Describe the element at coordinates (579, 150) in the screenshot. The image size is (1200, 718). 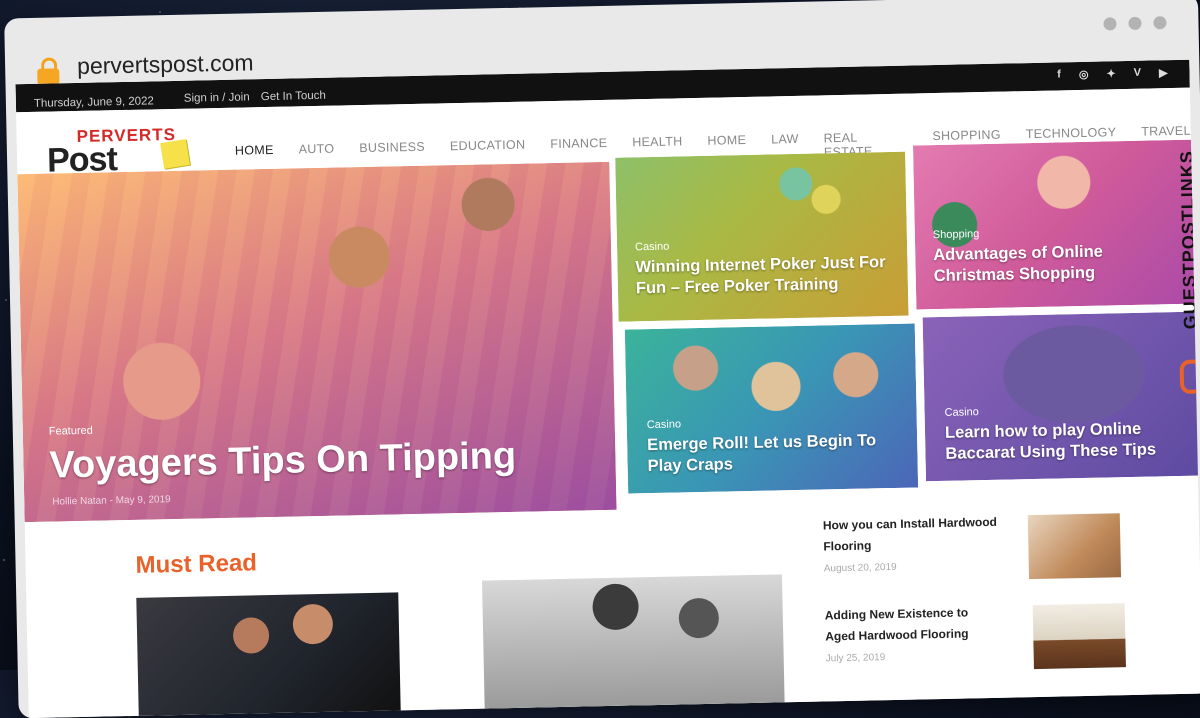
I see `nav-item-finance: FINANCE` at that location.